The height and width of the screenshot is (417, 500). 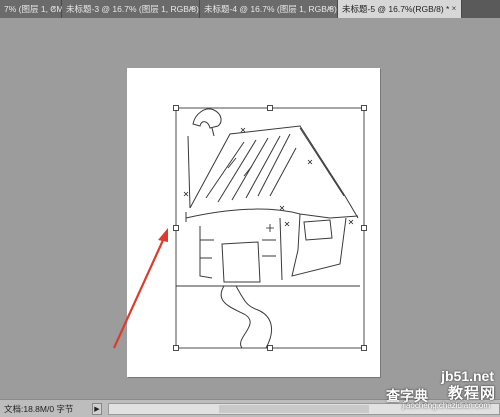 I want to click on watermark: jb51.net 查字典 教程网 jiaocheng.chazidian.com, so click(x=421, y=391).